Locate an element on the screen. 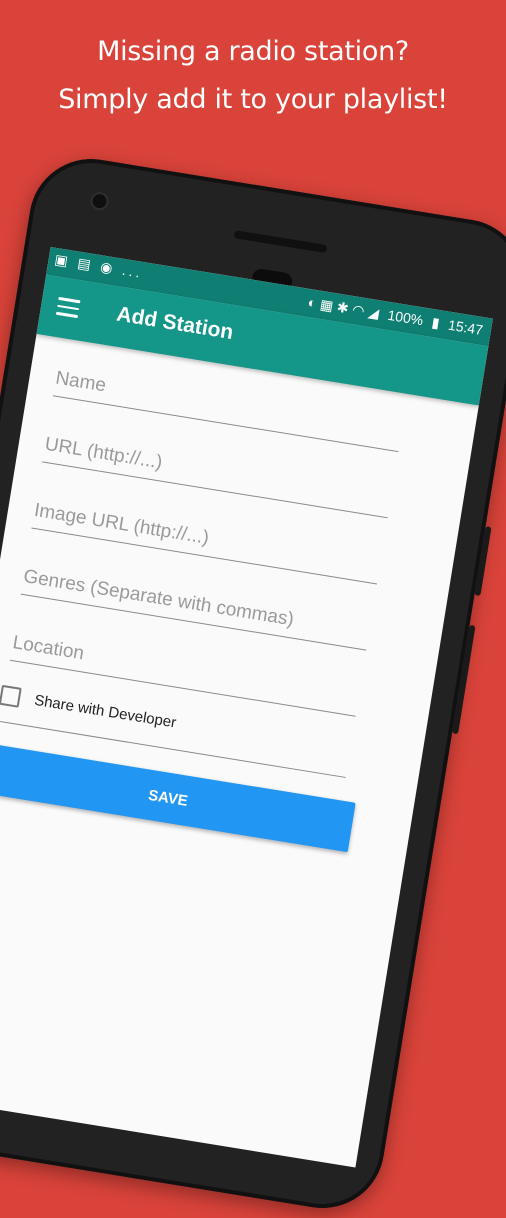  menu-icon is located at coordinates (68, 307).